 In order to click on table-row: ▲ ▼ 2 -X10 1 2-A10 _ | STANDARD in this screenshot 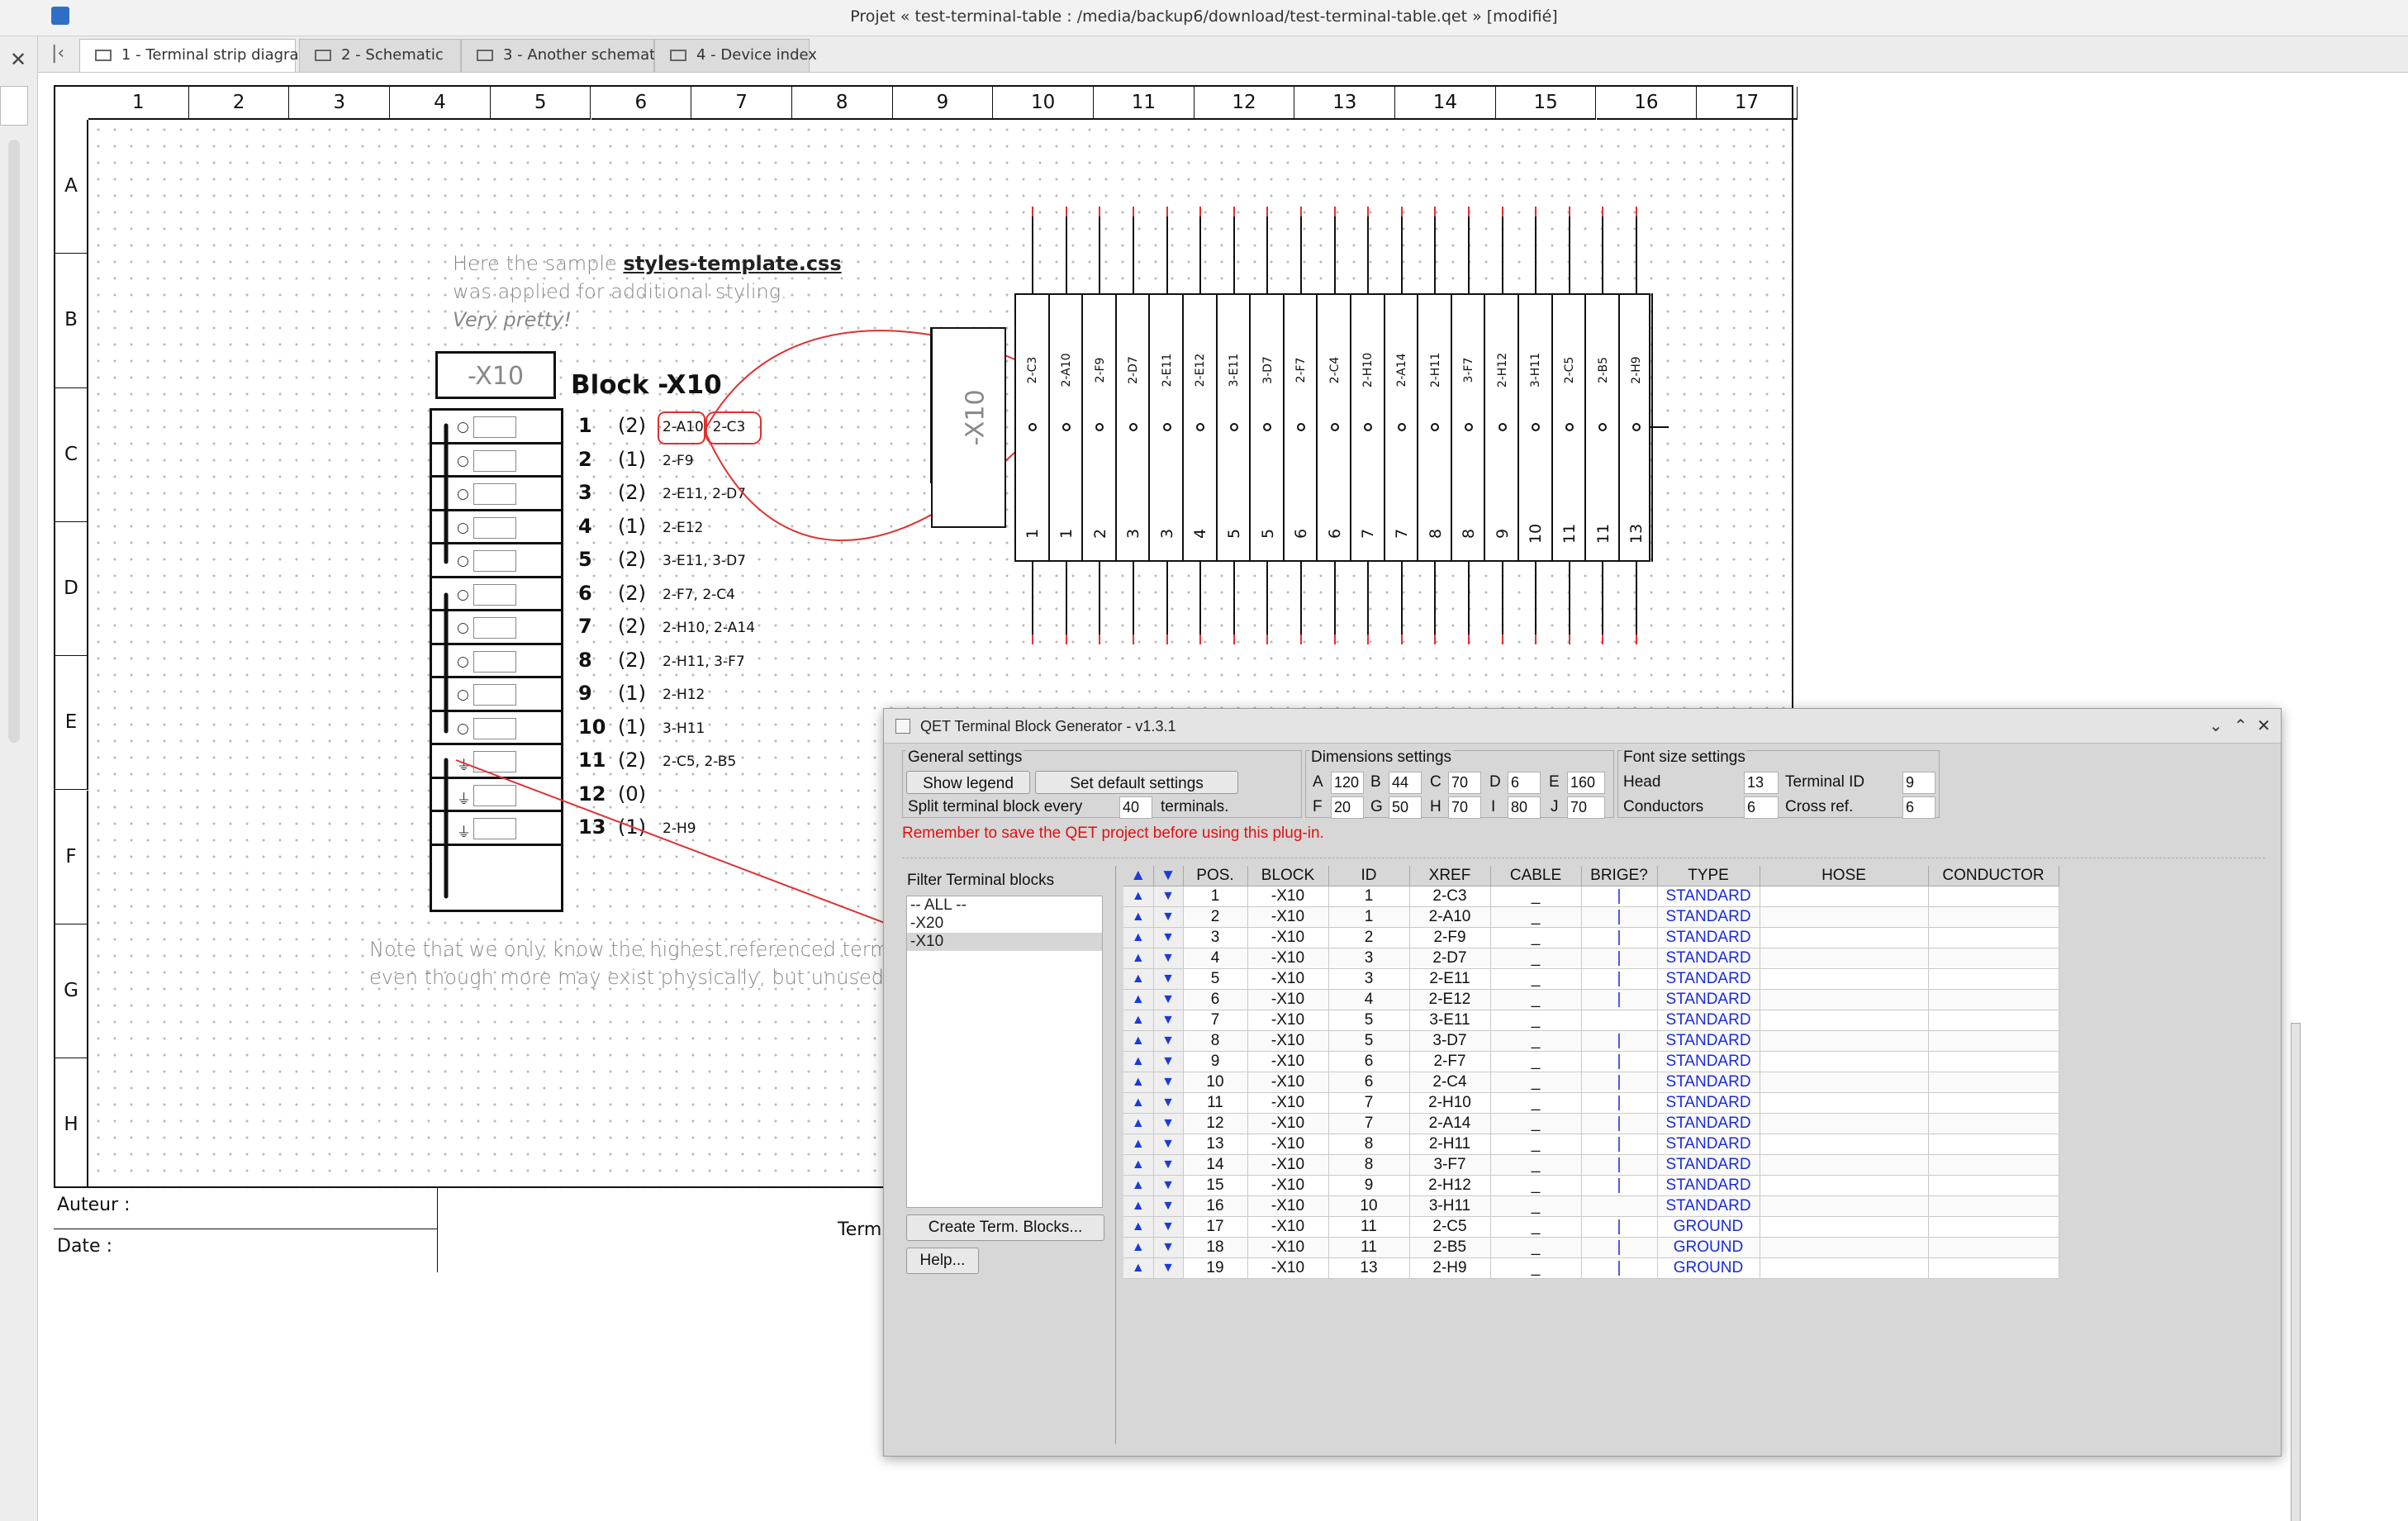, I will do `click(1591, 917)`.